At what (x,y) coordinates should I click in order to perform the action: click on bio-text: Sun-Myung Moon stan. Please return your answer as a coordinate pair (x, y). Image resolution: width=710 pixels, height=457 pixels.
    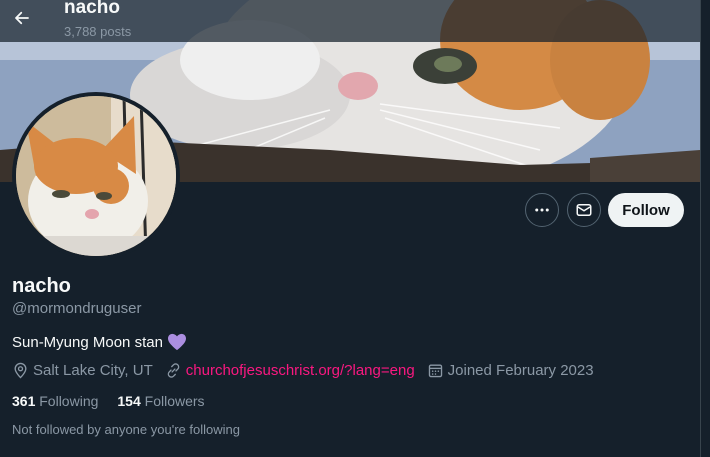
    Looking at the image, I should click on (87, 342).